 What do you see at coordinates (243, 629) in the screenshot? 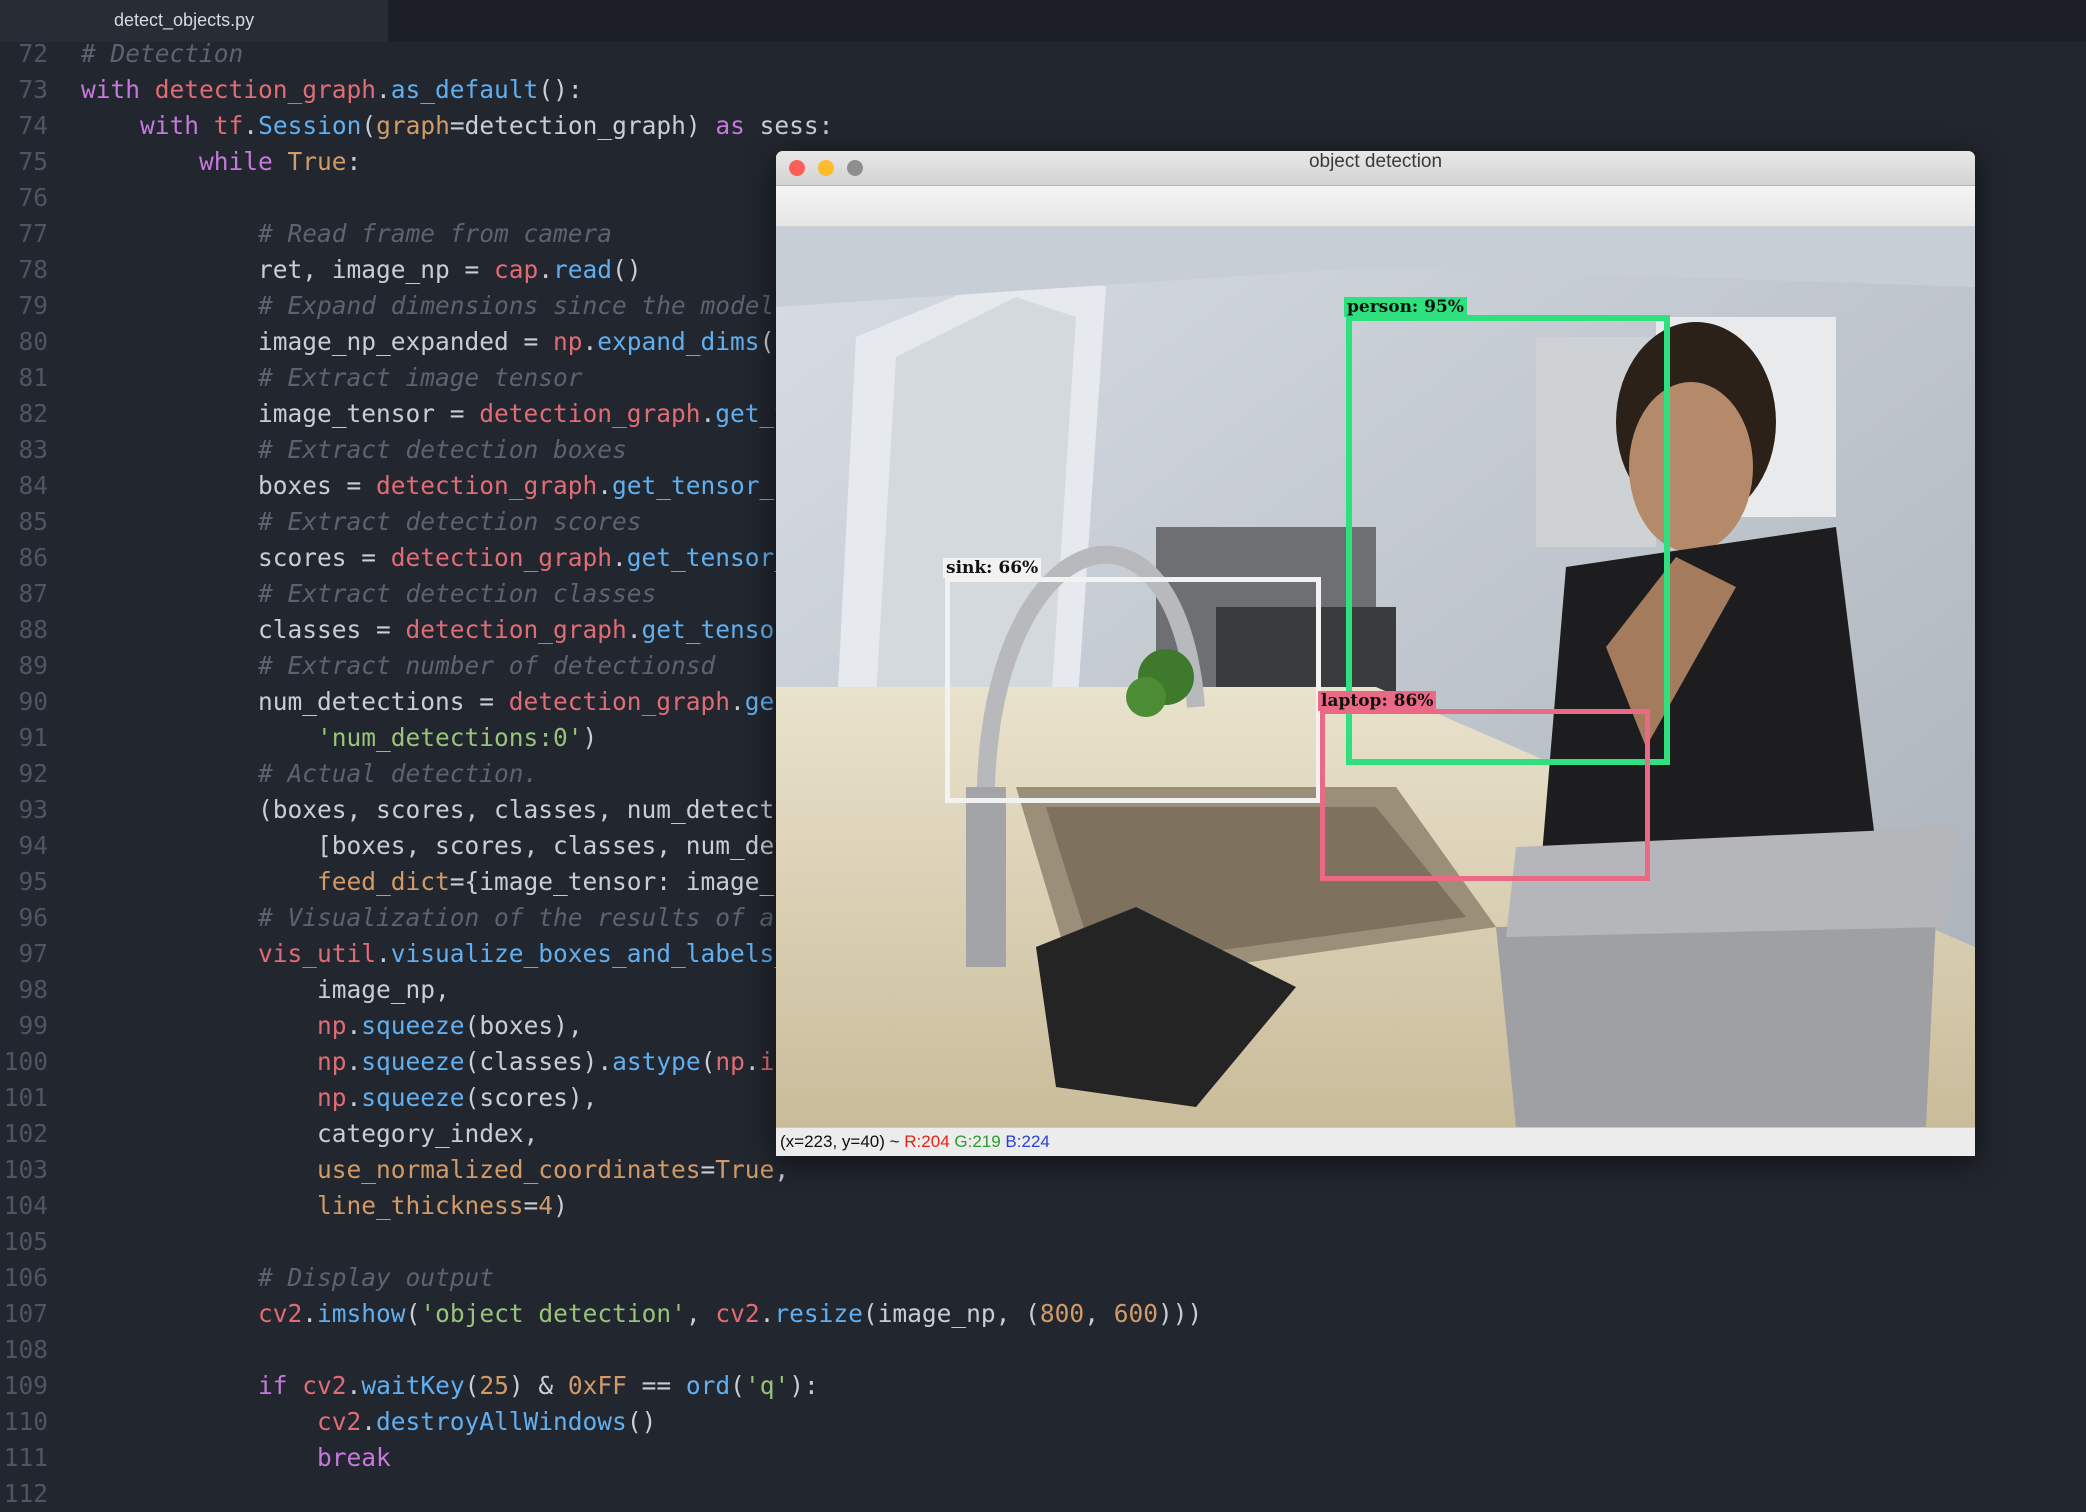
I see `code-token: classes =` at bounding box center [243, 629].